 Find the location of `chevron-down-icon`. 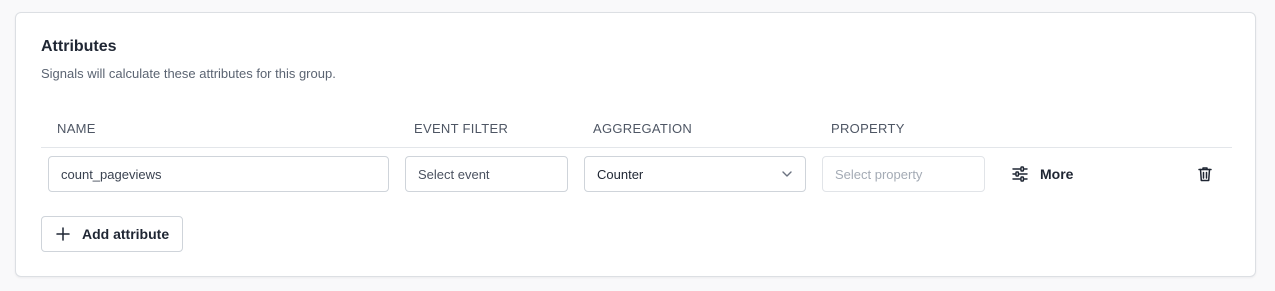

chevron-down-icon is located at coordinates (787, 174).